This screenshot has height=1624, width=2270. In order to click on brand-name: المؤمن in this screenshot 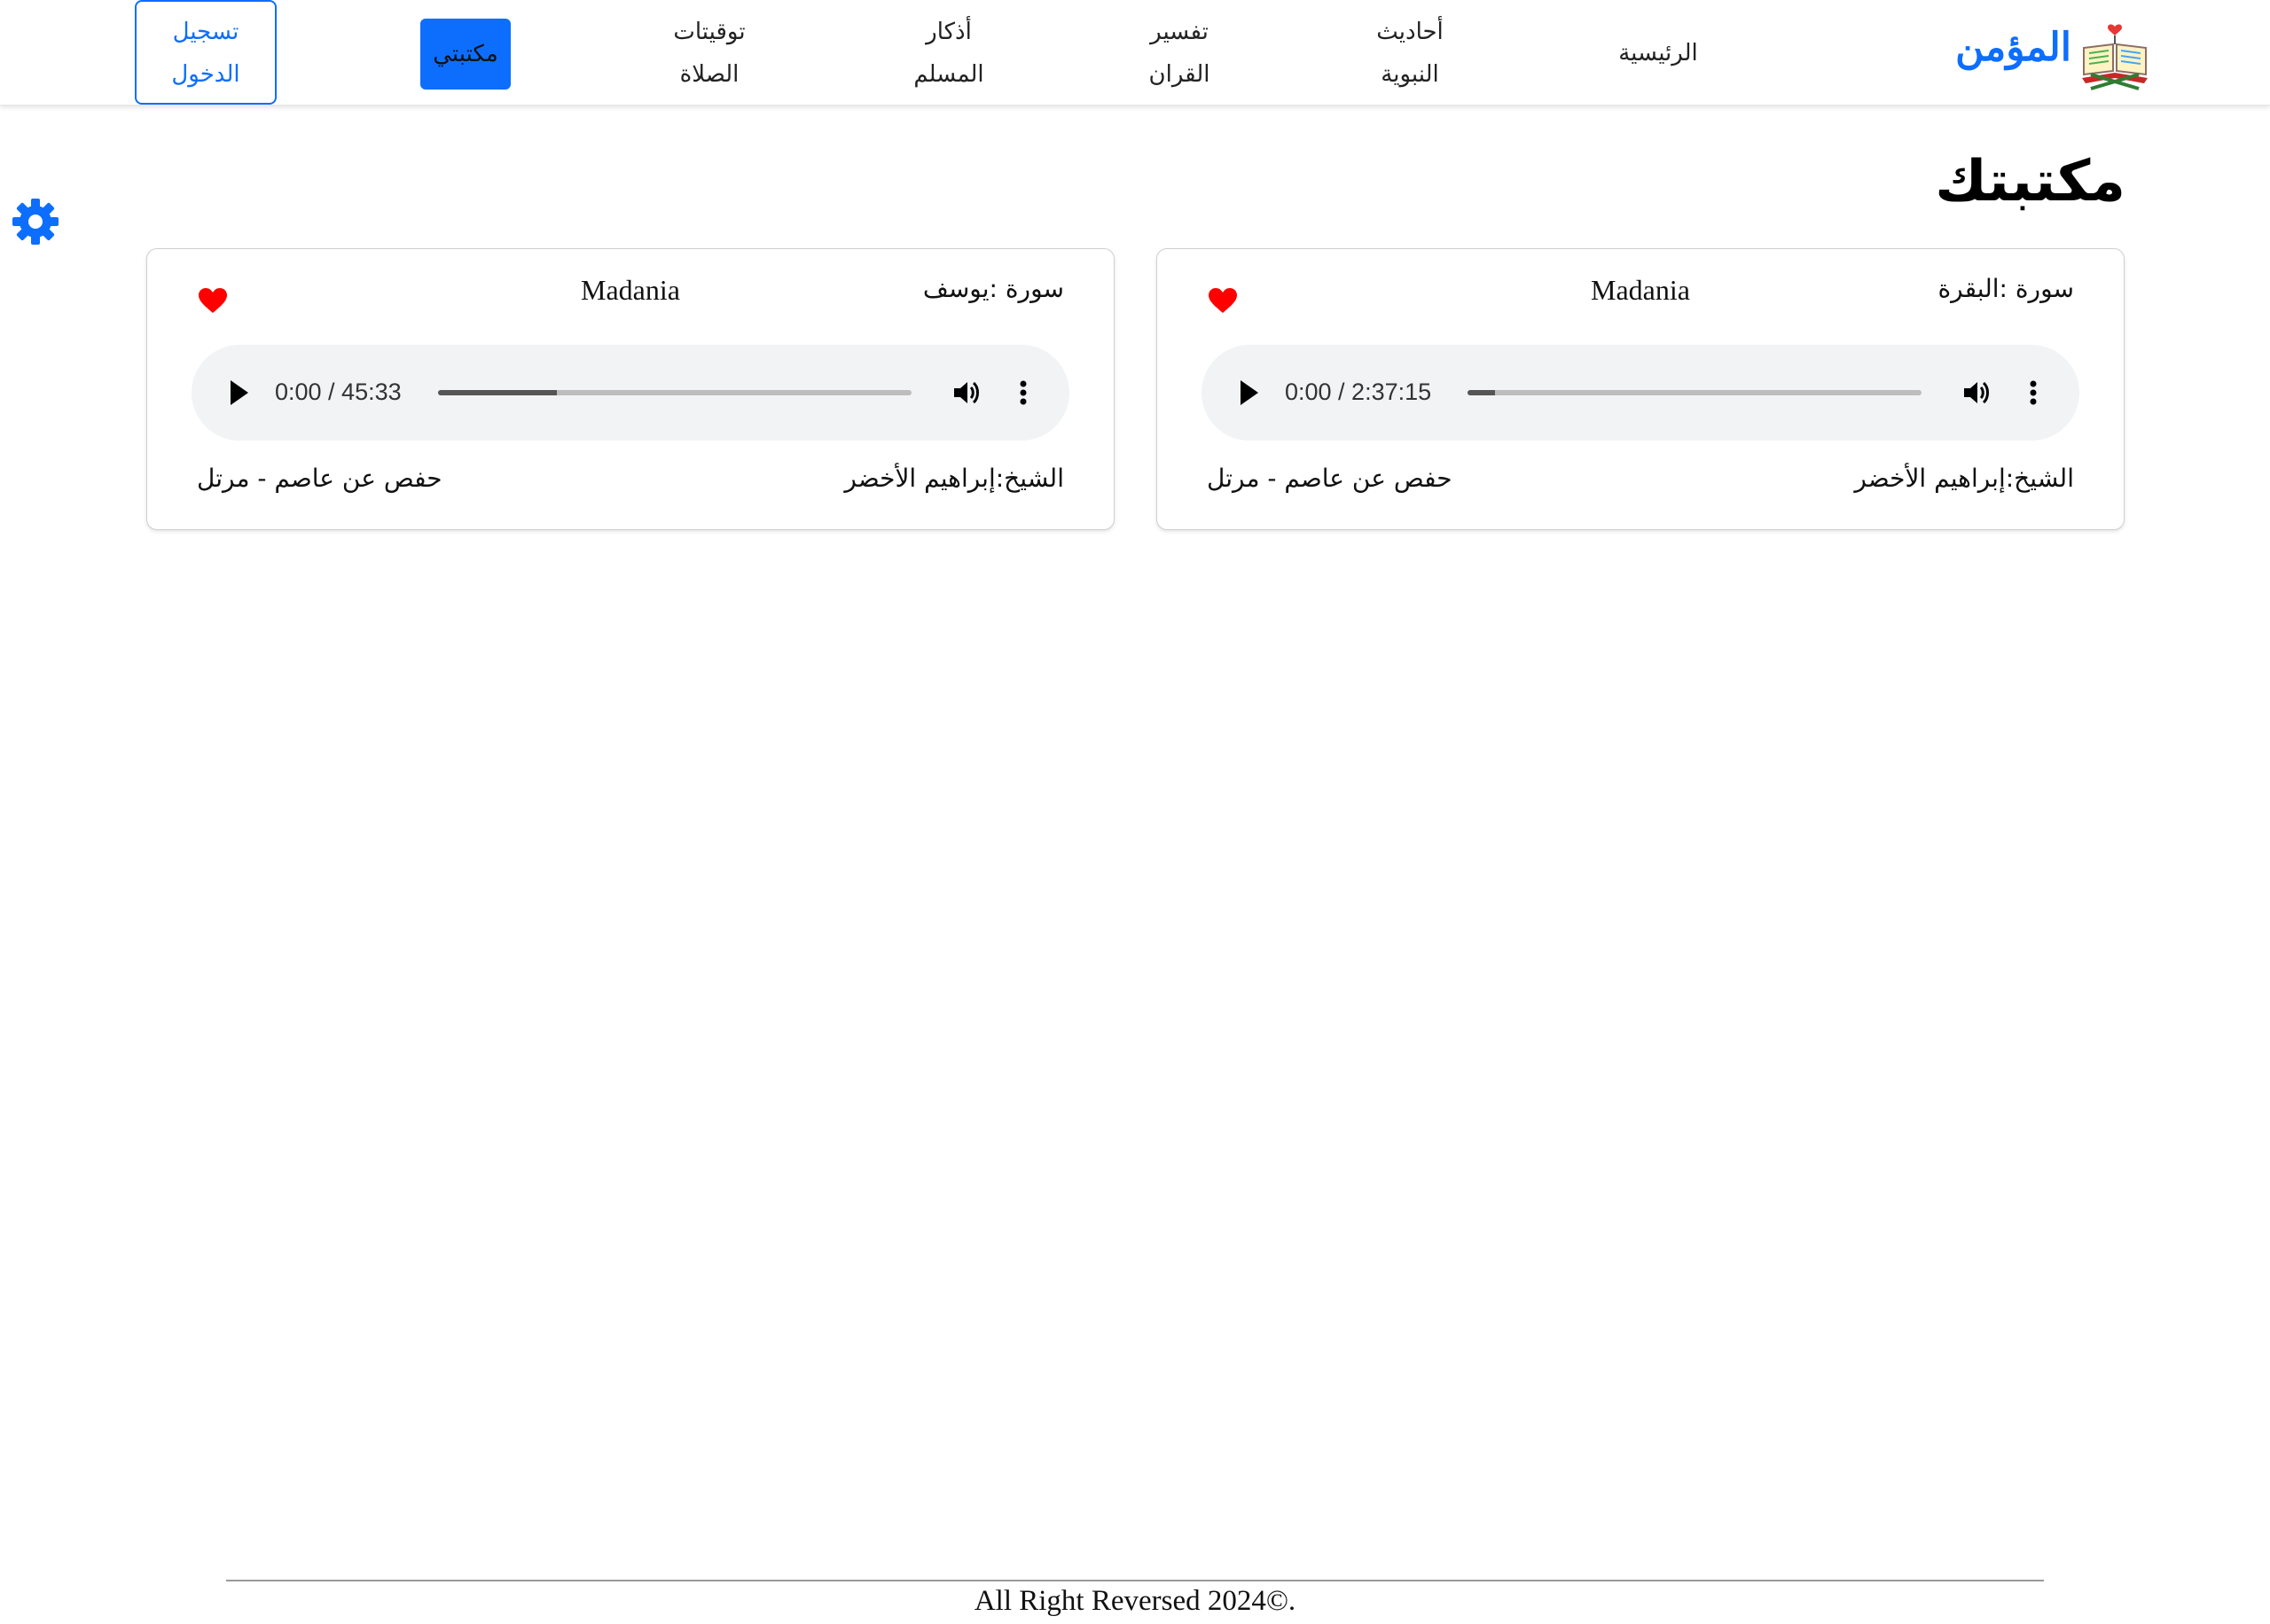, I will do `click(2013, 47)`.